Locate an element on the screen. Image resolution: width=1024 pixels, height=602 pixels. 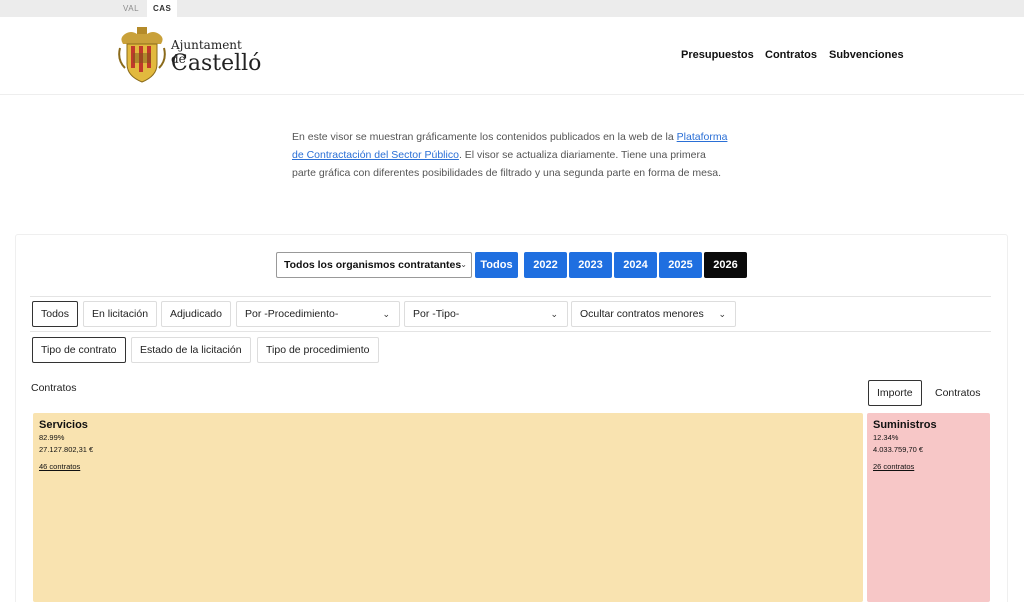
year-button-2023: 2023 is located at coordinates (590, 265).